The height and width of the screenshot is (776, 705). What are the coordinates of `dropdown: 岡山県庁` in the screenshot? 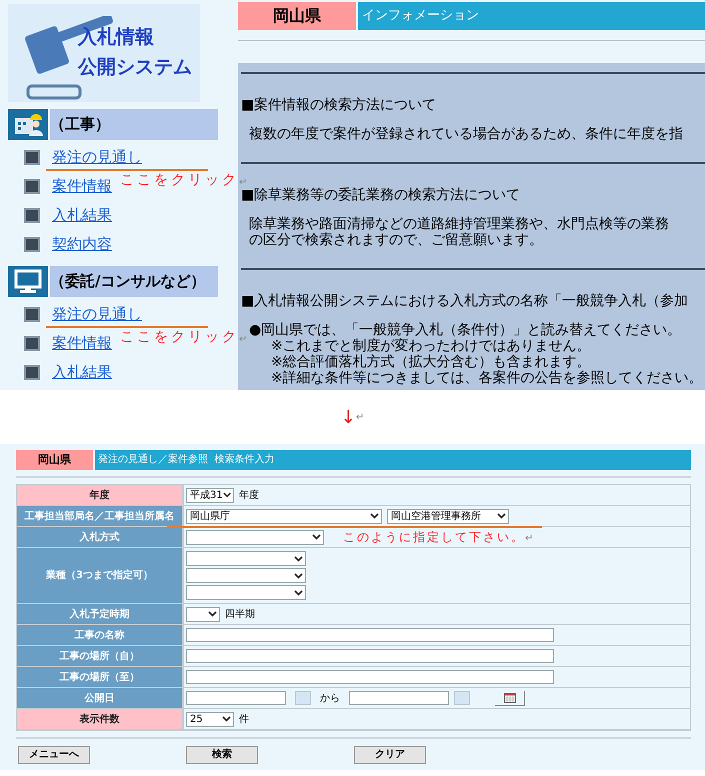 It's located at (284, 516).